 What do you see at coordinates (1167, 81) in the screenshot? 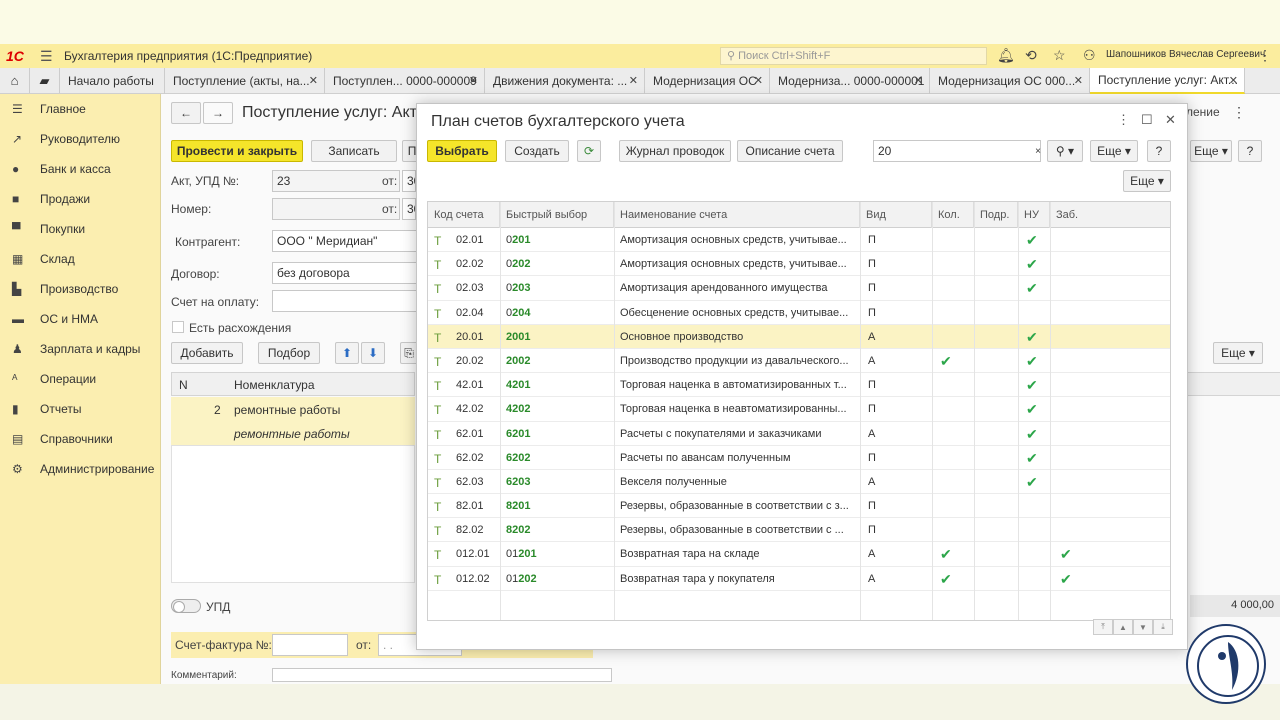
I see `tab-services-receipt: Поступление услуг: Акт... ✕` at bounding box center [1167, 81].